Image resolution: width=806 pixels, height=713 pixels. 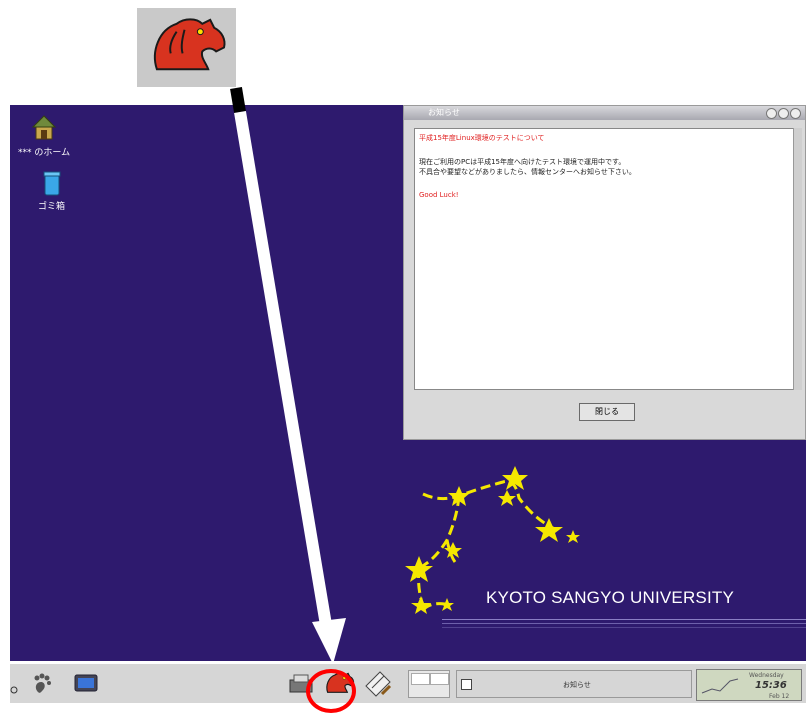 I want to click on highlight-circle, so click(x=331, y=691).